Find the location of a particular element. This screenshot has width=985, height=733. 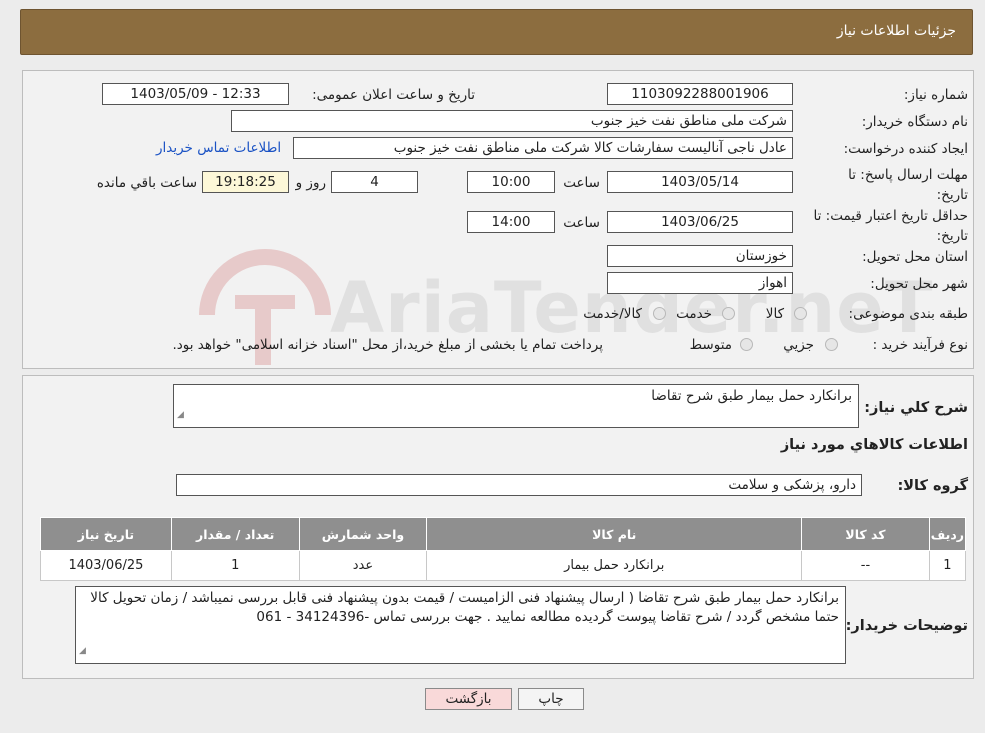

cell-unit: عدد is located at coordinates (363, 565).